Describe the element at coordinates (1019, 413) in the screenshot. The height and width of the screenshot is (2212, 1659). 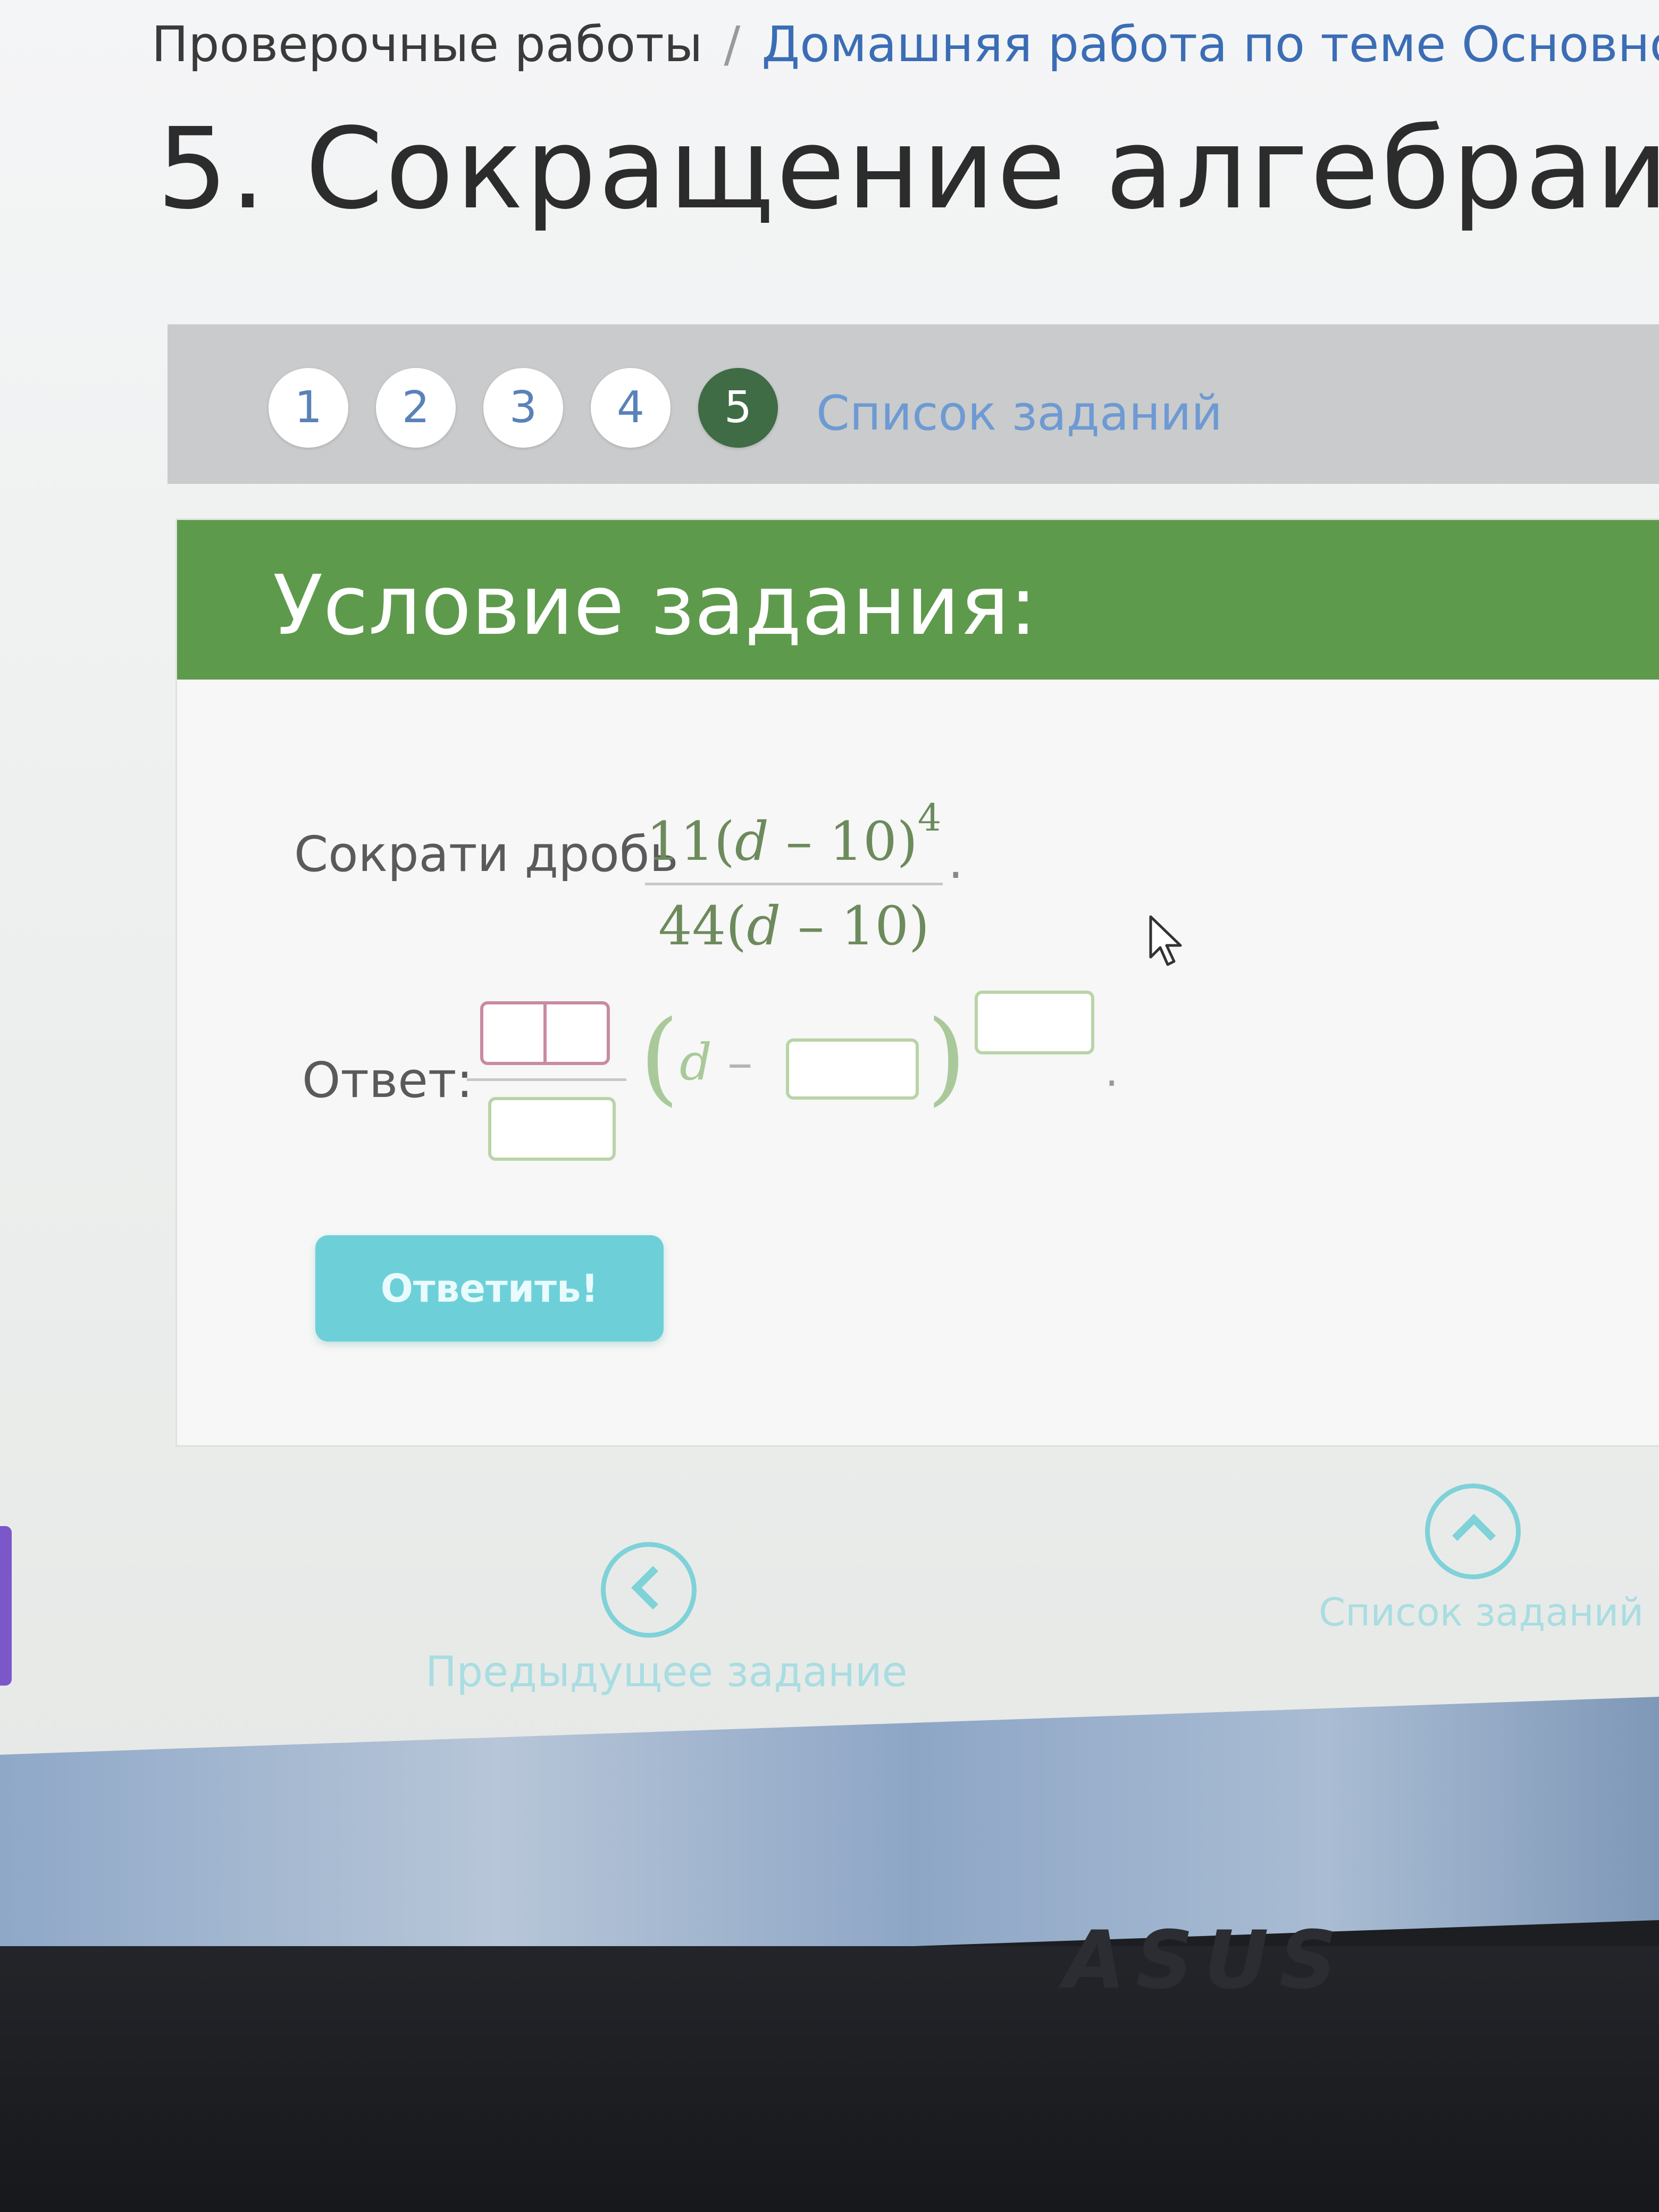
I see `task-list-link: Список заданий` at that location.